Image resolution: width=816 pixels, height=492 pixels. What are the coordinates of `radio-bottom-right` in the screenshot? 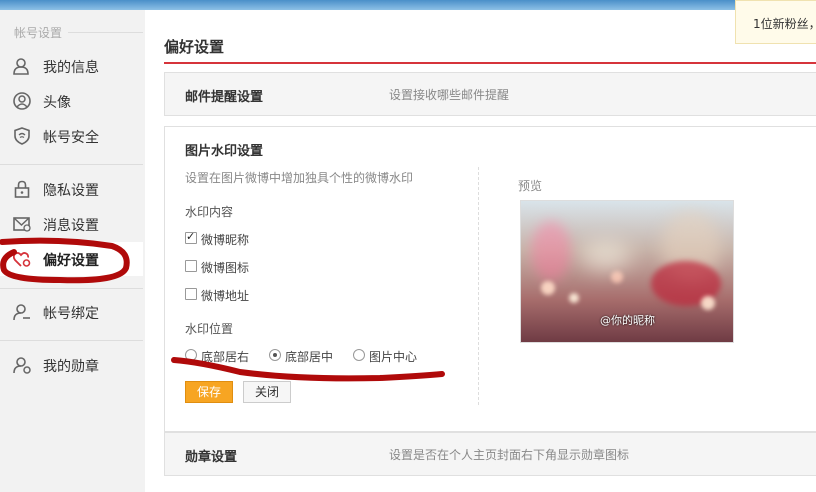 It's located at (191, 355).